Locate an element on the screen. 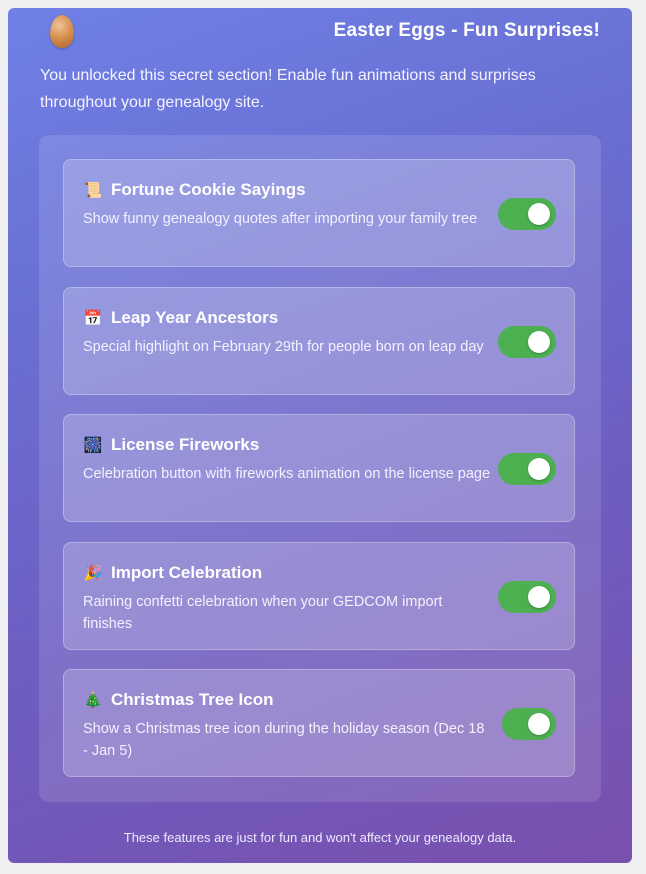  leap-year-toggle is located at coordinates (527, 342).